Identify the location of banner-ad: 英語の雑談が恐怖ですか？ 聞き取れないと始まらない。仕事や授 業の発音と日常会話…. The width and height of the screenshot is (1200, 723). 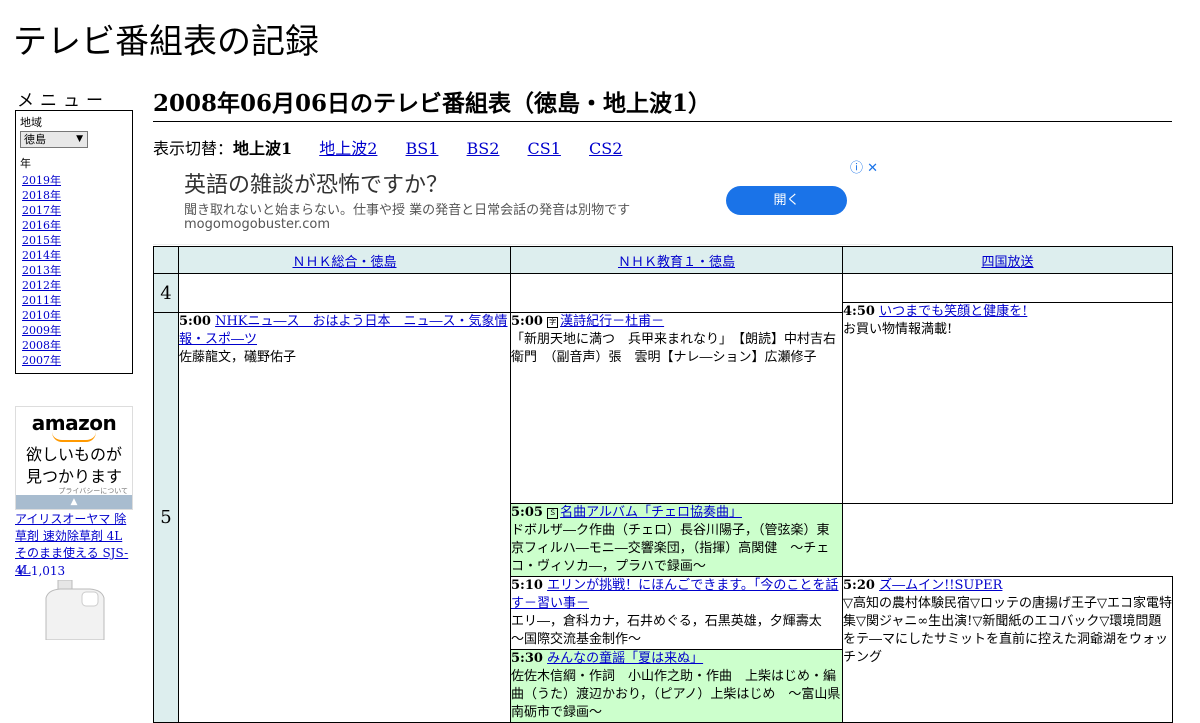
(516, 200).